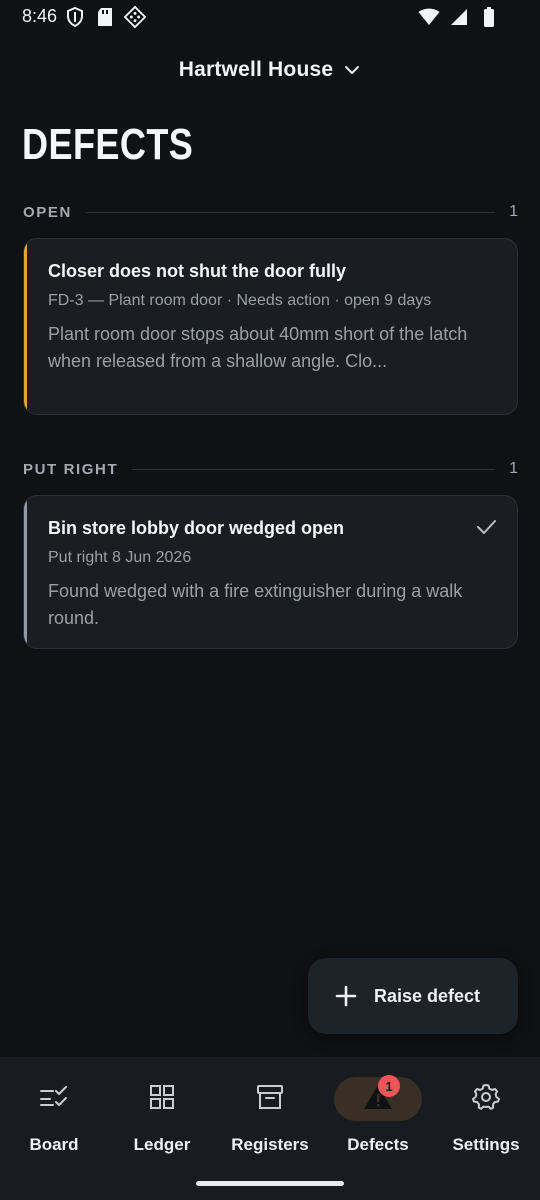  I want to click on section-header-put-right: PUT RIGHT 1, so click(270, 469).